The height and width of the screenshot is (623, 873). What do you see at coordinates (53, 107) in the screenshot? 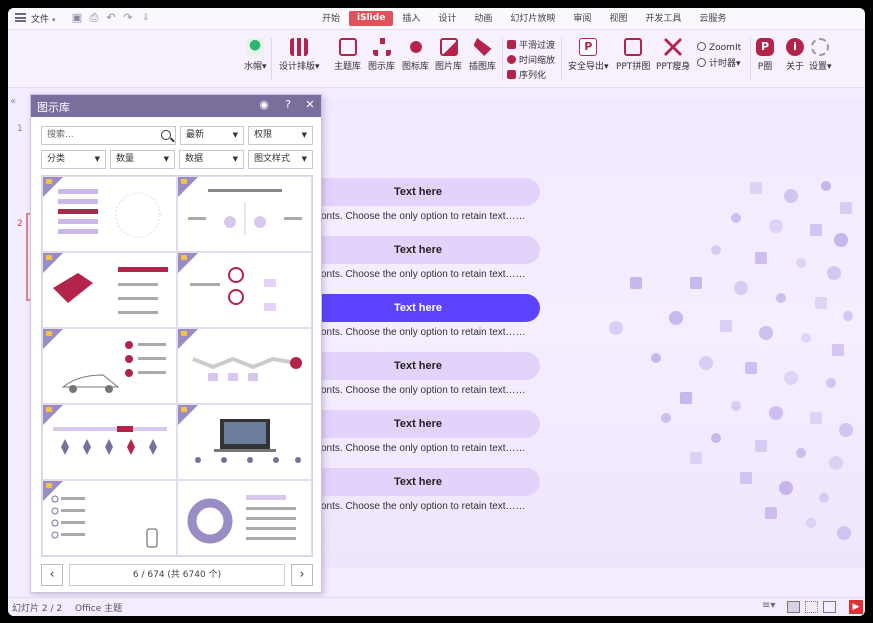
I see `panel-title: 图示库` at bounding box center [53, 107].